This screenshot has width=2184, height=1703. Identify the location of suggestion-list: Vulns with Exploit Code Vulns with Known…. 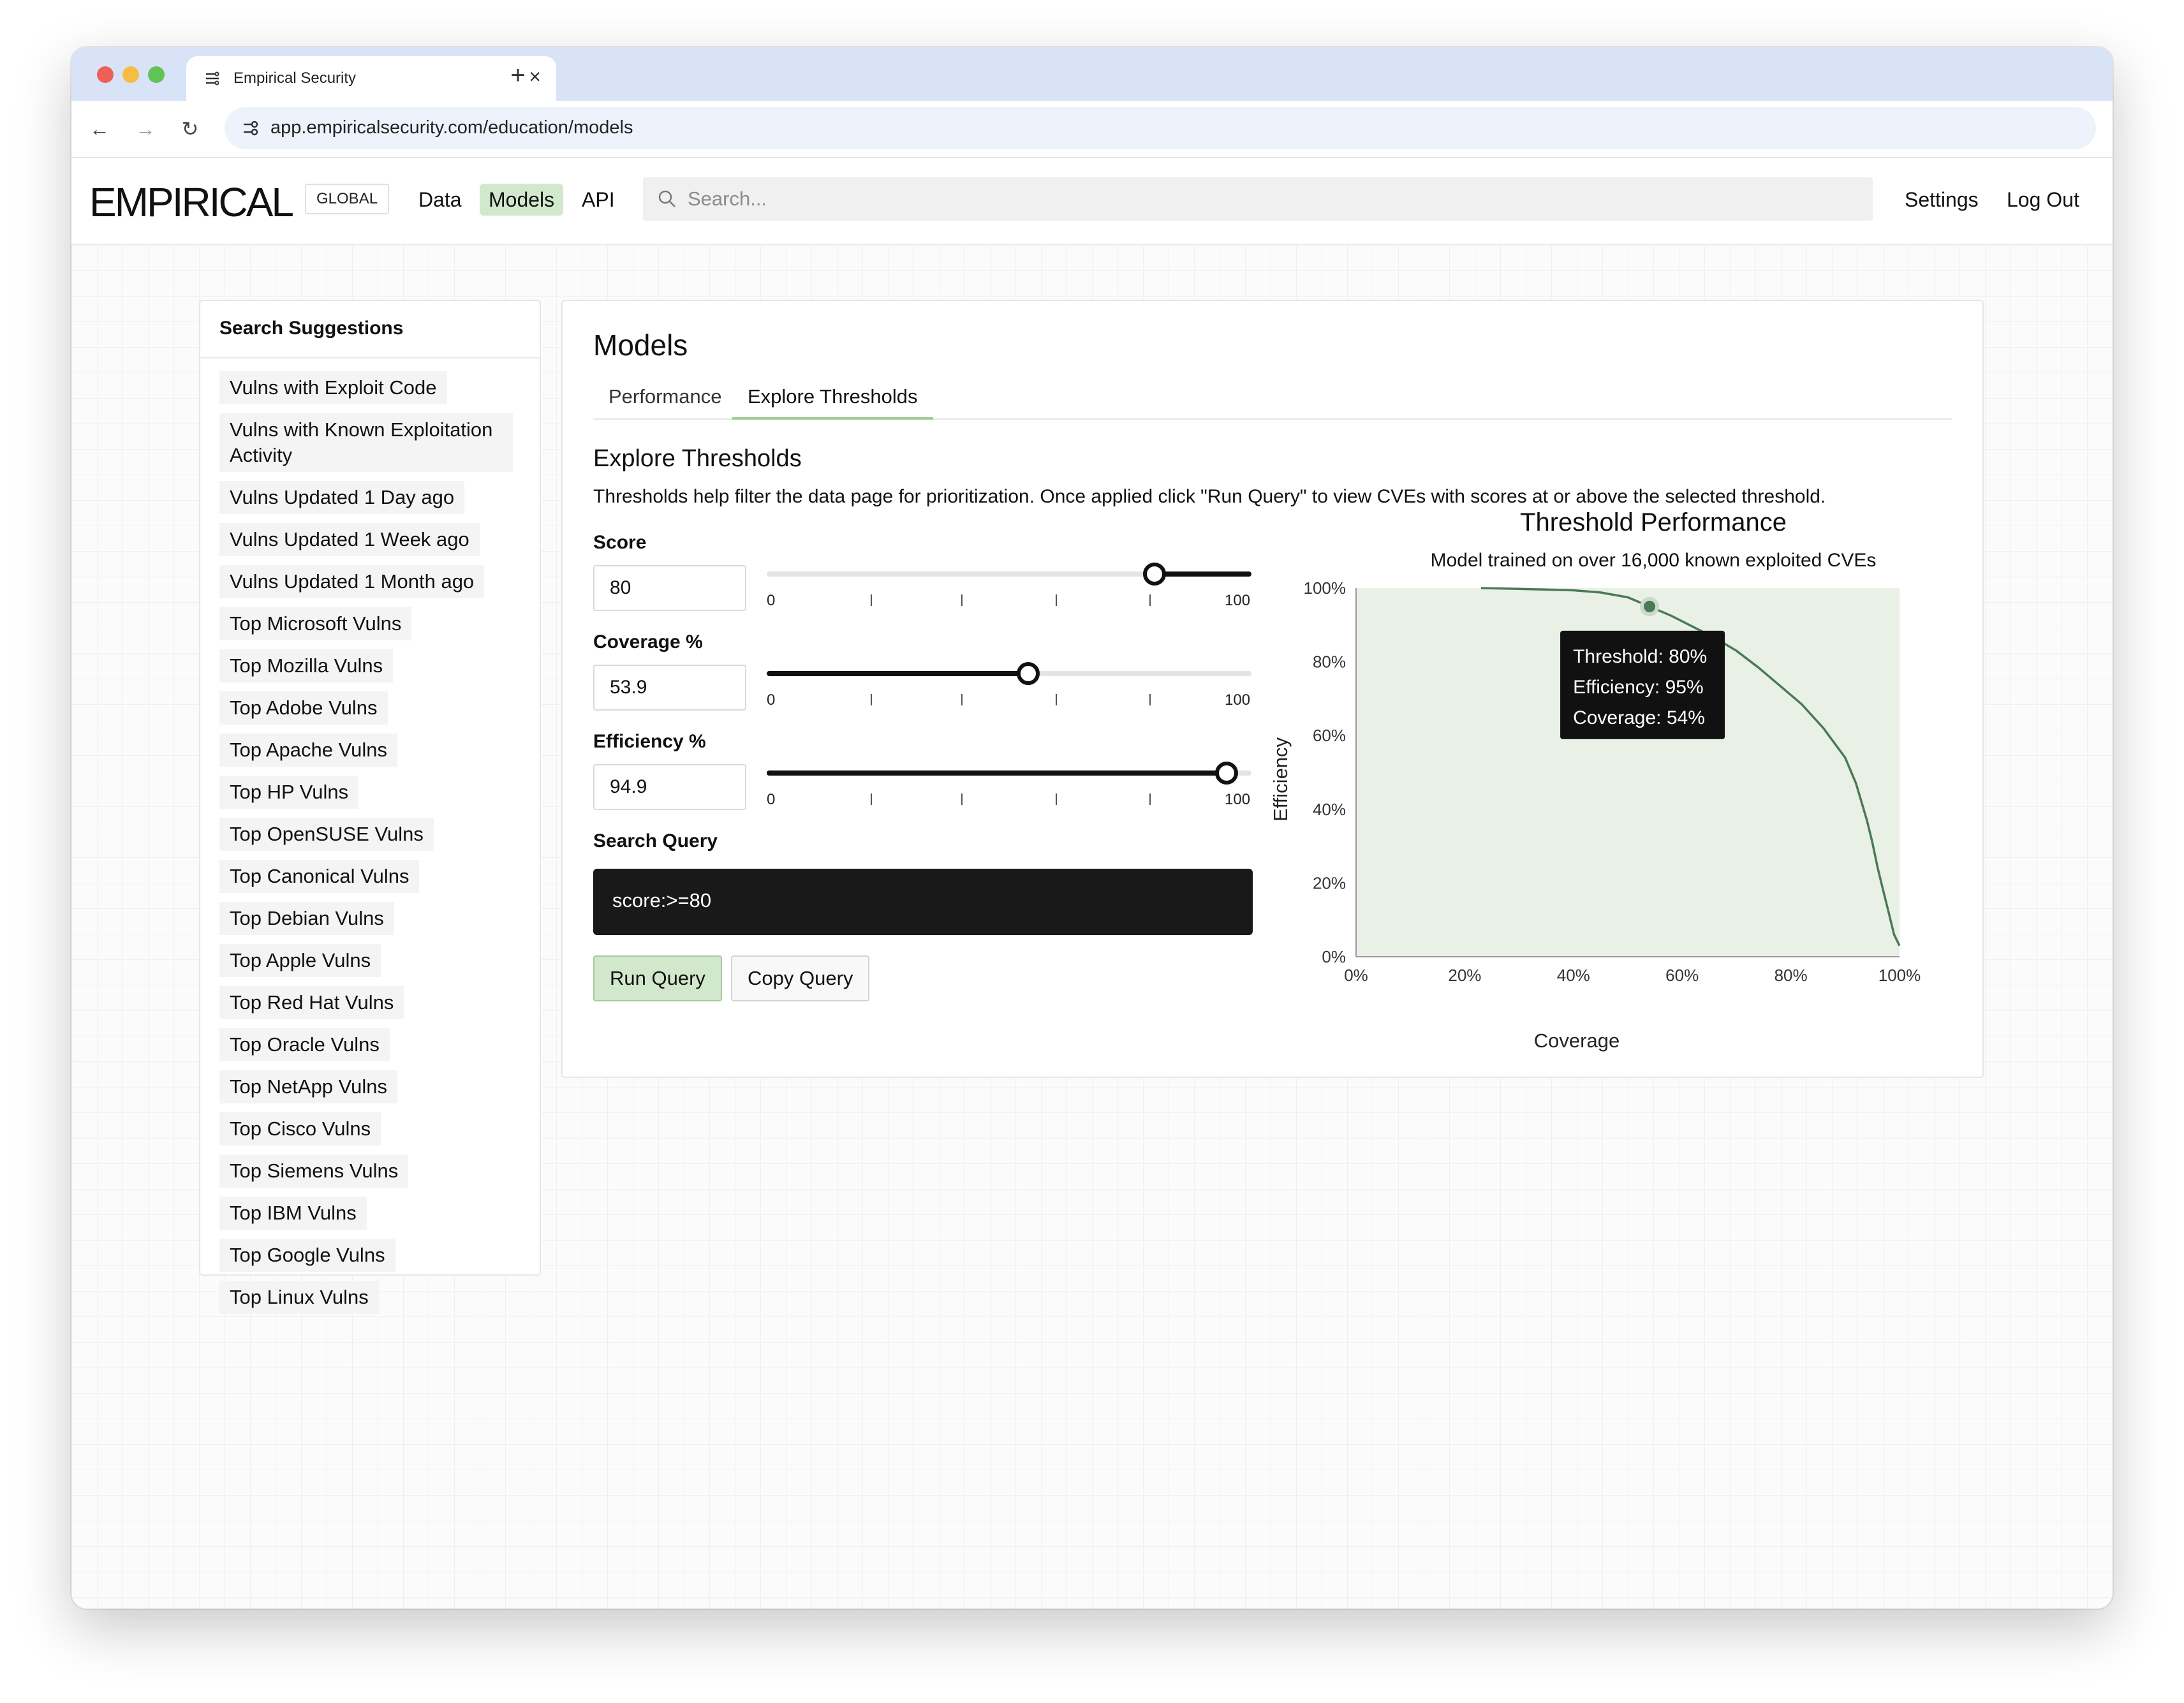
(369, 847).